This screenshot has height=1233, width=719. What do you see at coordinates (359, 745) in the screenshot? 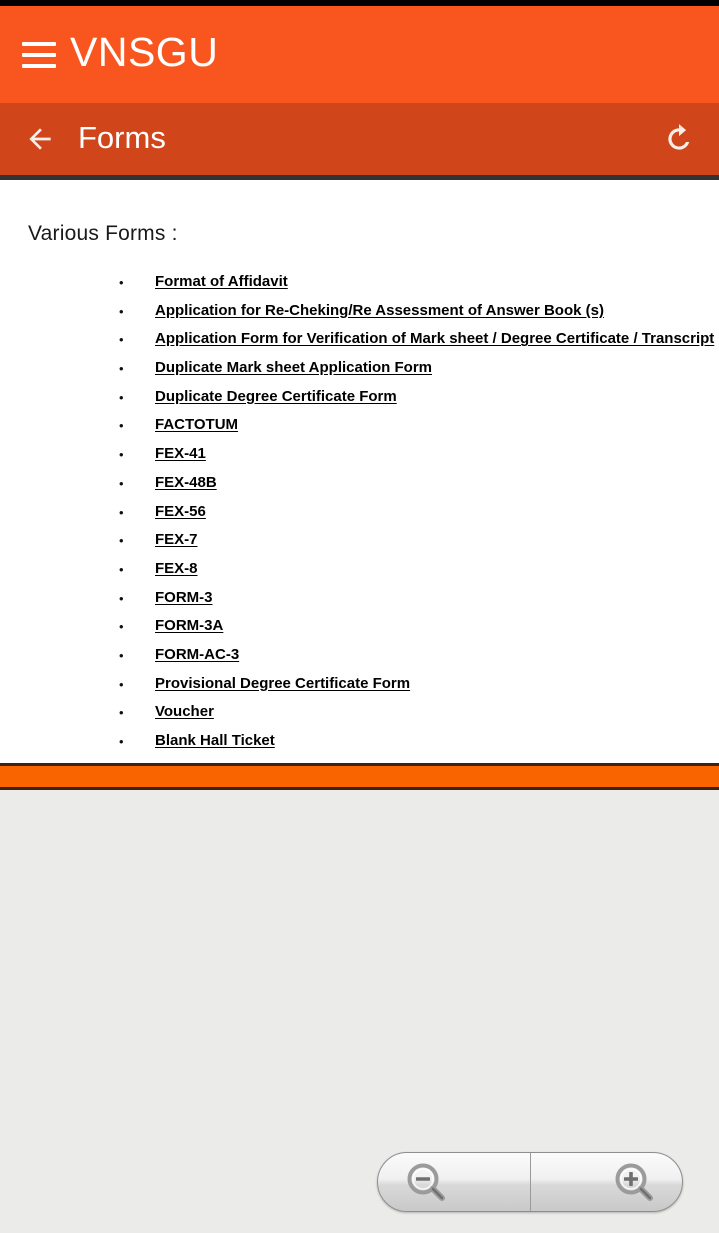
I see `list-item: • Blank Hall Ticket` at bounding box center [359, 745].